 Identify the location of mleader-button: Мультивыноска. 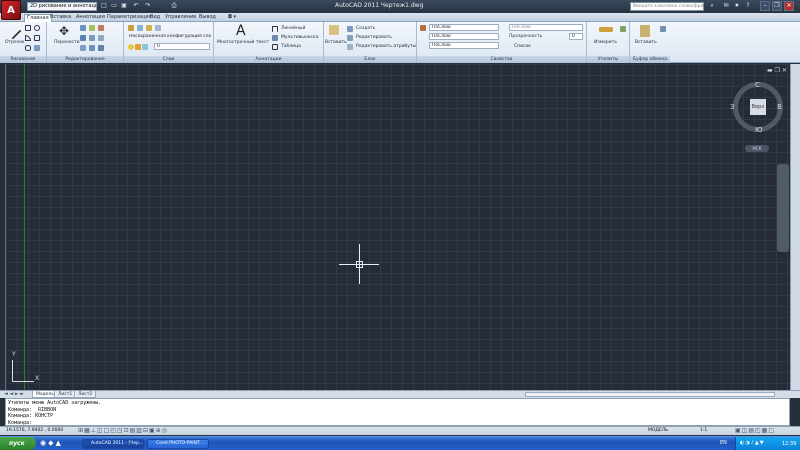
(299, 37).